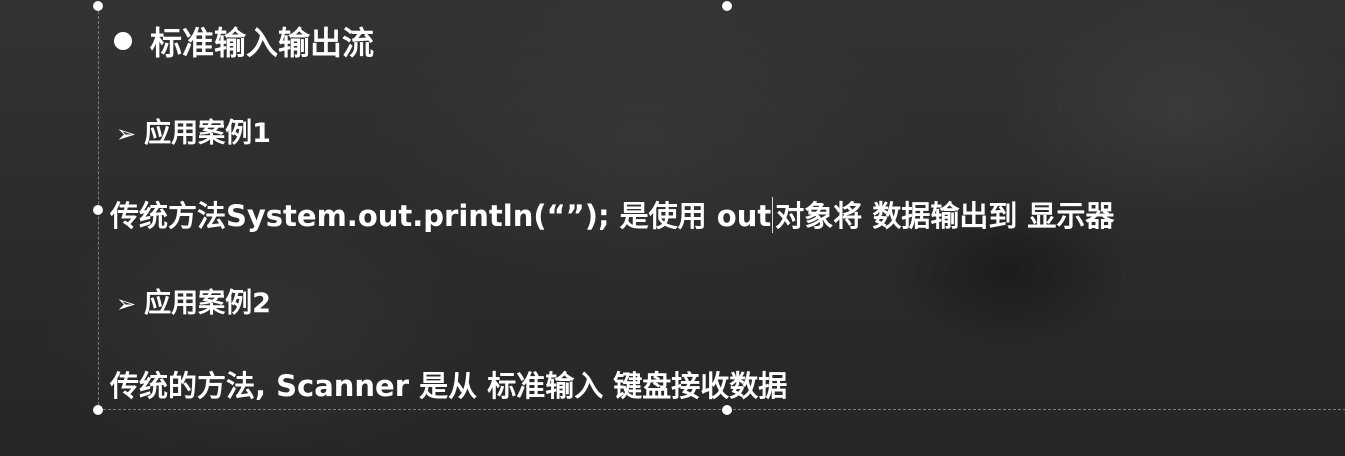  I want to click on case-1-line: ➢ 应用案例1, so click(193, 130).